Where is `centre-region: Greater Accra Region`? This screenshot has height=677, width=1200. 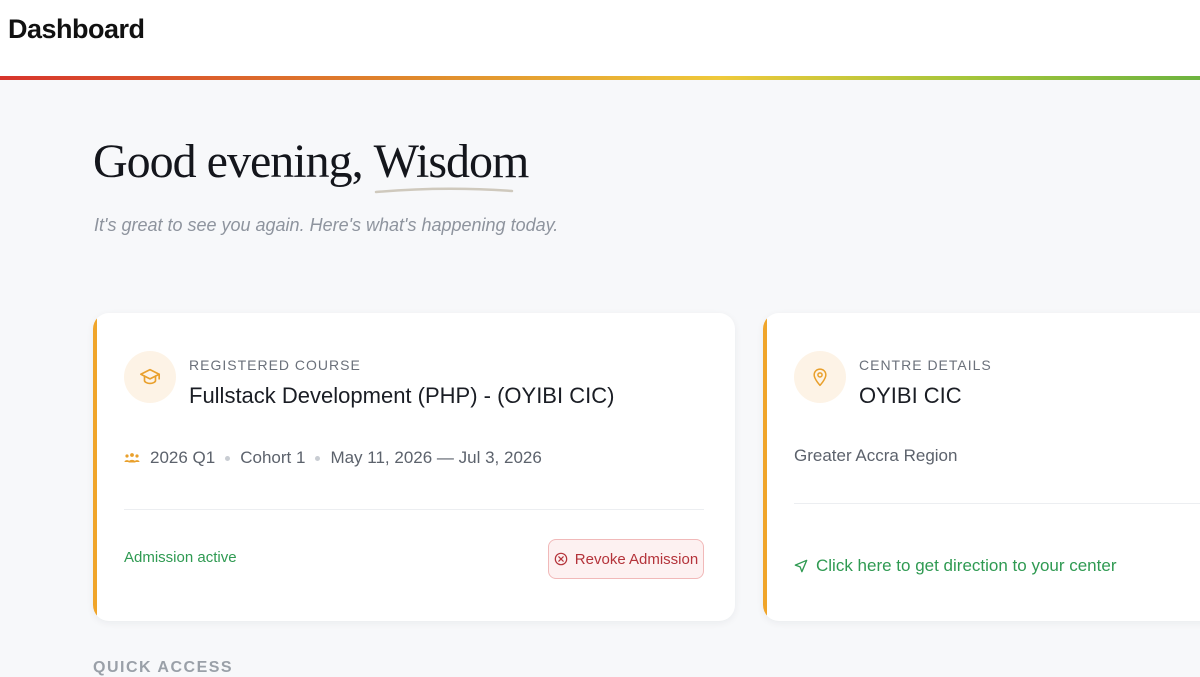 centre-region: Greater Accra Region is located at coordinates (876, 455).